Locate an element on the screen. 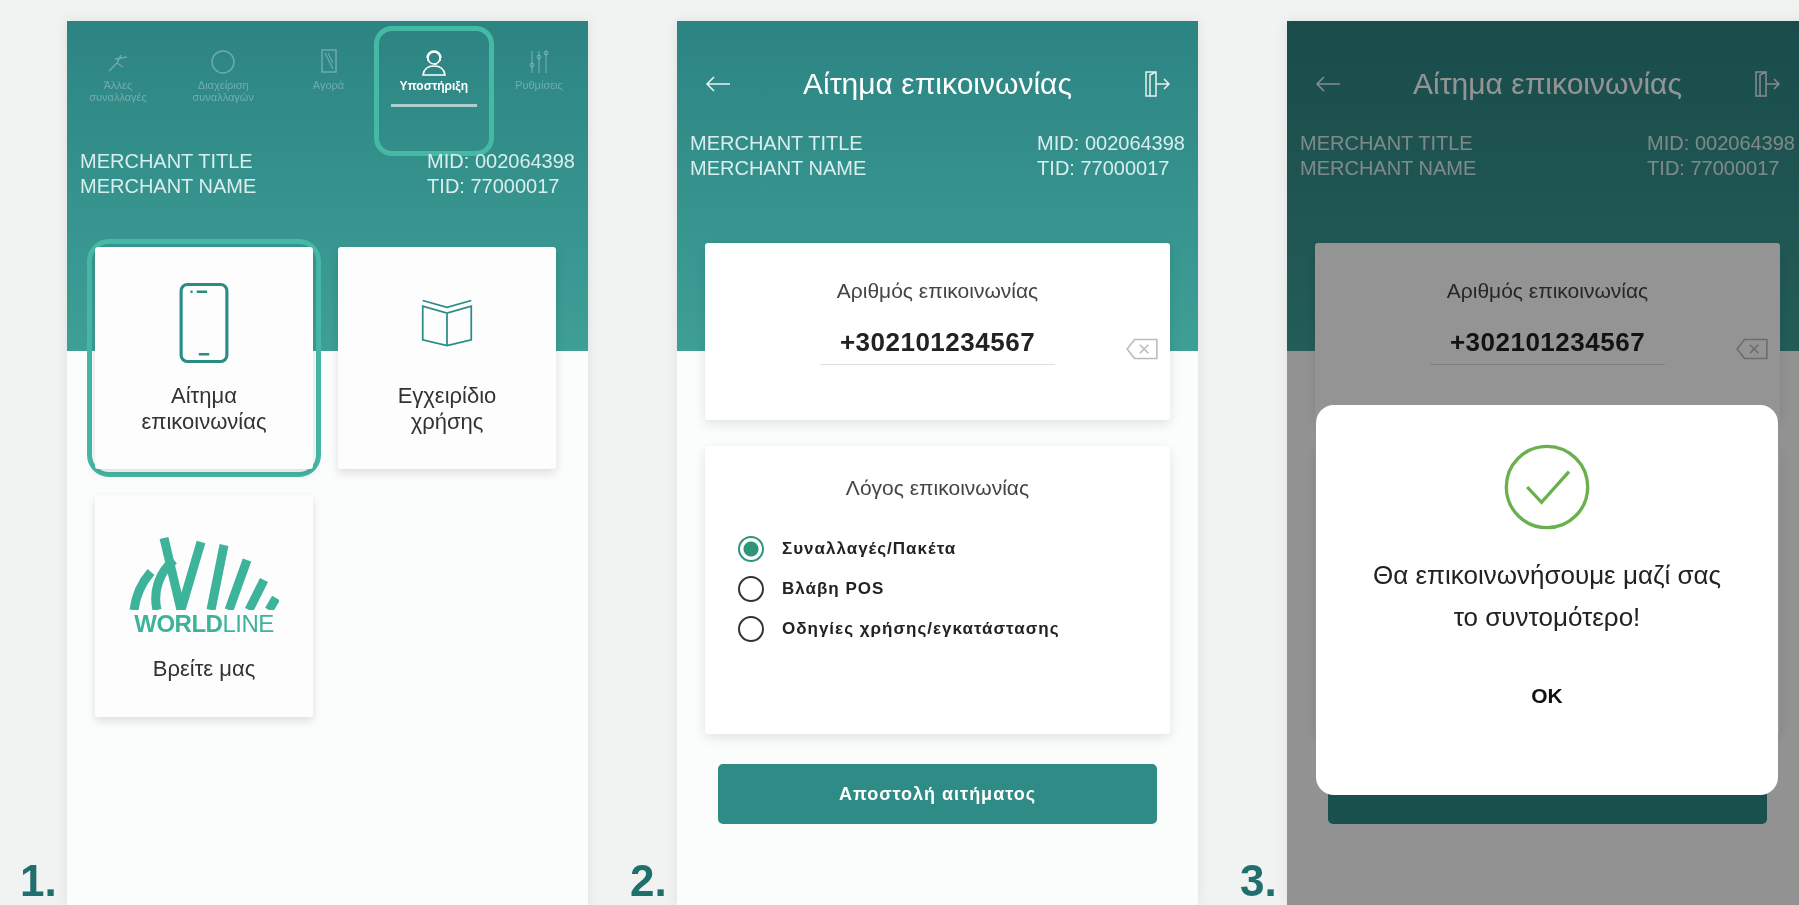 The image size is (1799, 905). ok-button: OK is located at coordinates (1547, 696).